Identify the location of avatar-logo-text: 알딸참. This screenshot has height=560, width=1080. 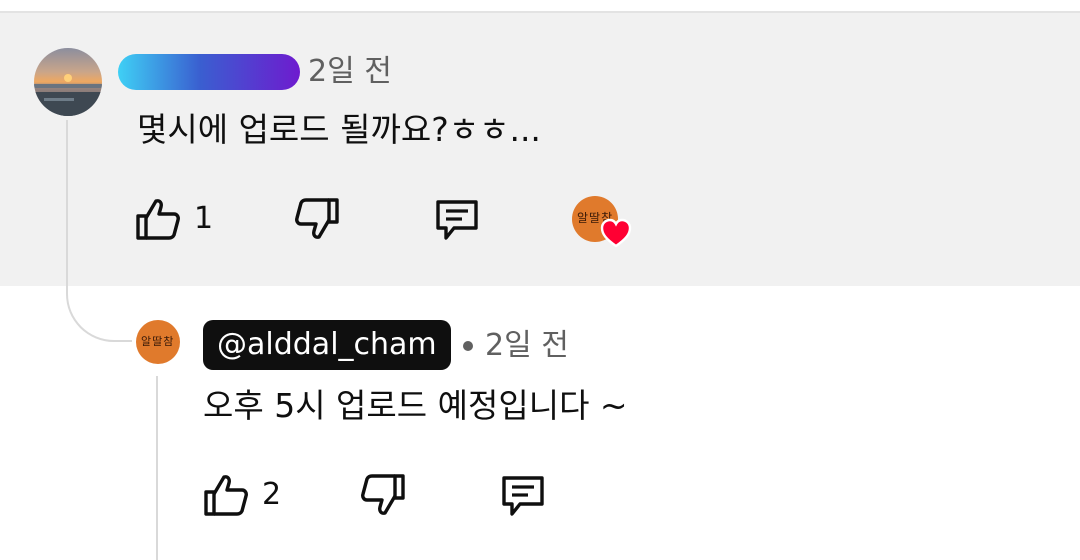
(158, 341).